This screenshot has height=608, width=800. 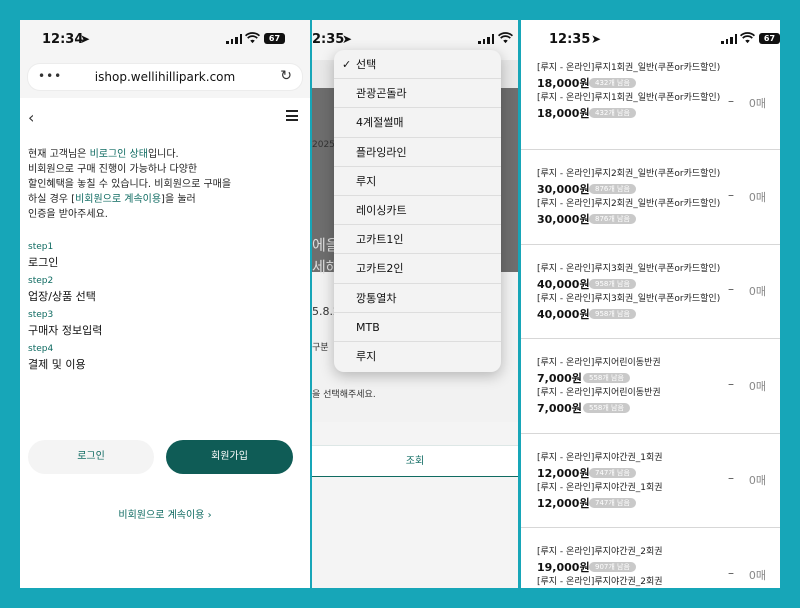 I want to click on step-label: 결제 및 이용, so click(x=57, y=364).